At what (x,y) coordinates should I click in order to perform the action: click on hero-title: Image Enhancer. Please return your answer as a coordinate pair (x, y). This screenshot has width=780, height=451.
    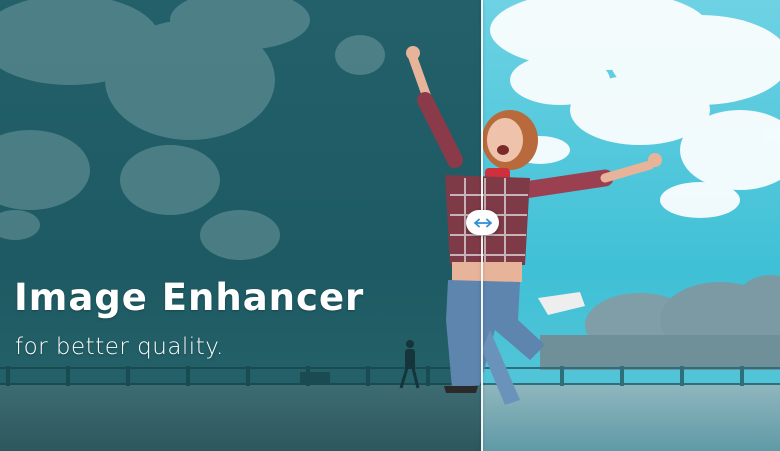
    Looking at the image, I should click on (189, 297).